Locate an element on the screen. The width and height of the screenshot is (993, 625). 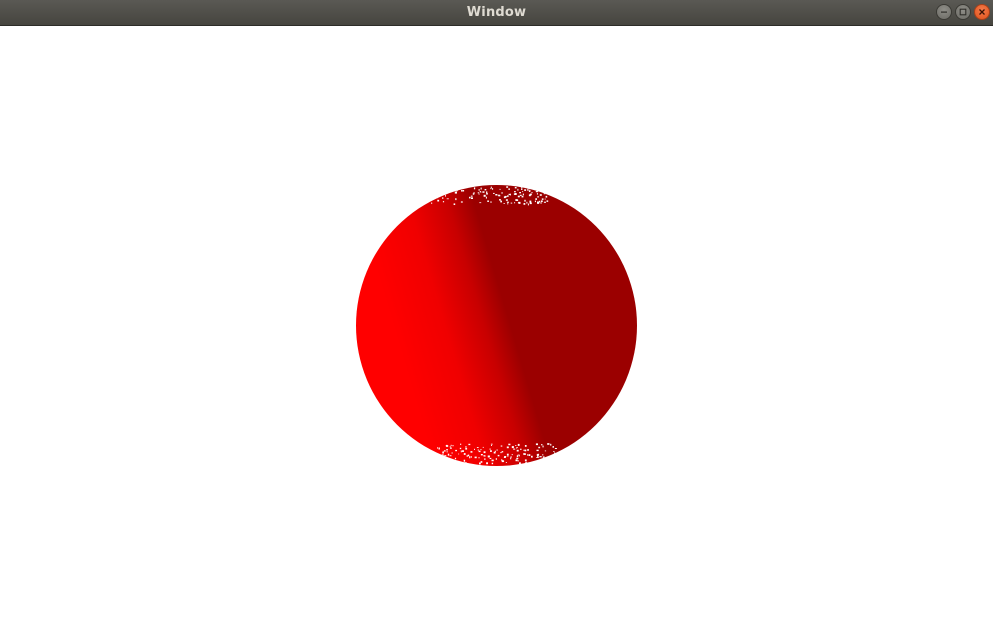
sphere-body is located at coordinates (496, 325).